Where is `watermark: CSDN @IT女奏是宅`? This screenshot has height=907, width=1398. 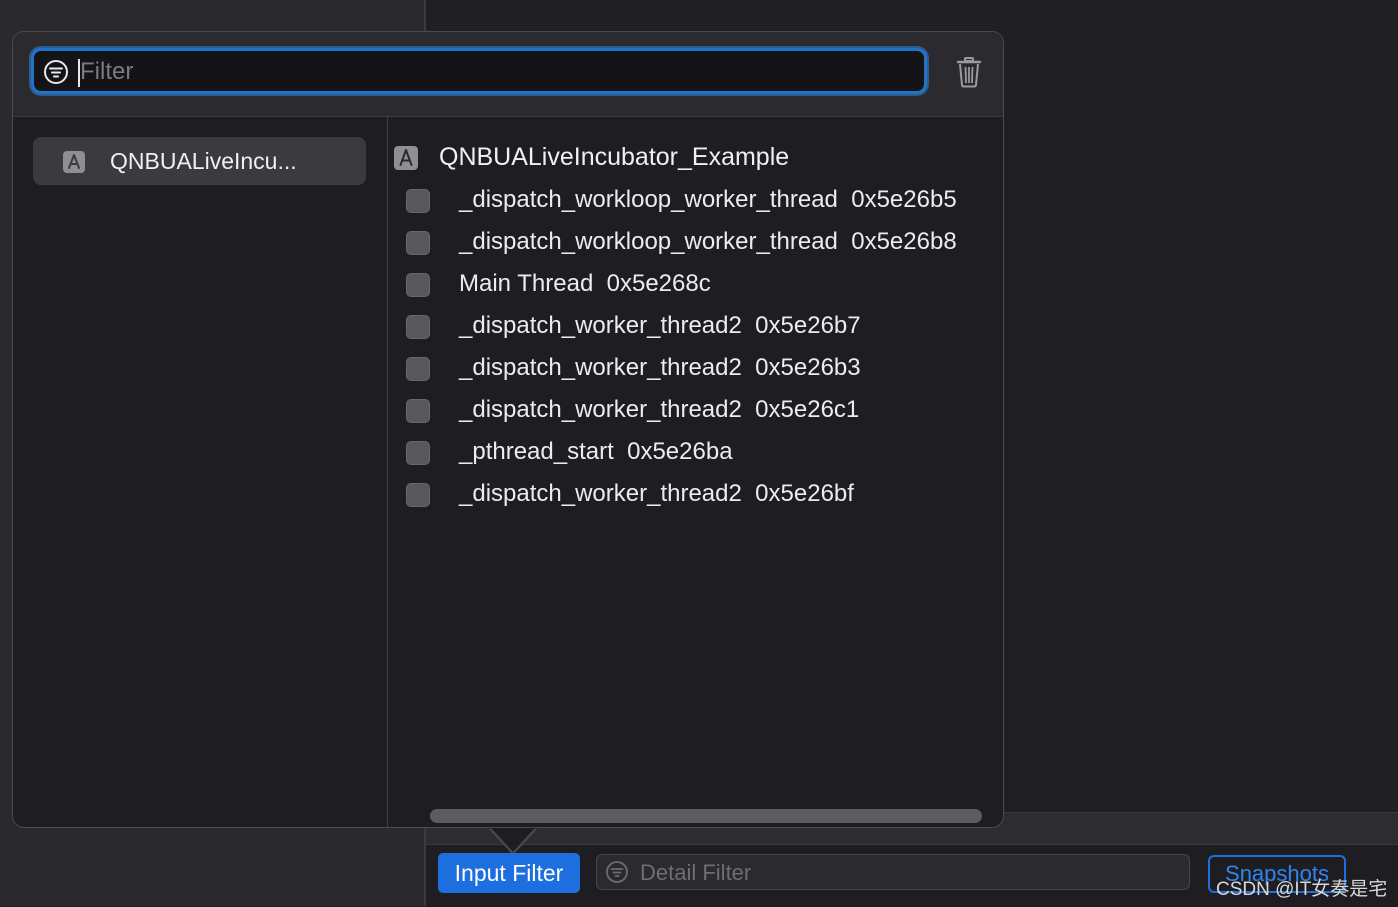
watermark: CSDN @IT女奏是宅 is located at coordinates (1302, 889).